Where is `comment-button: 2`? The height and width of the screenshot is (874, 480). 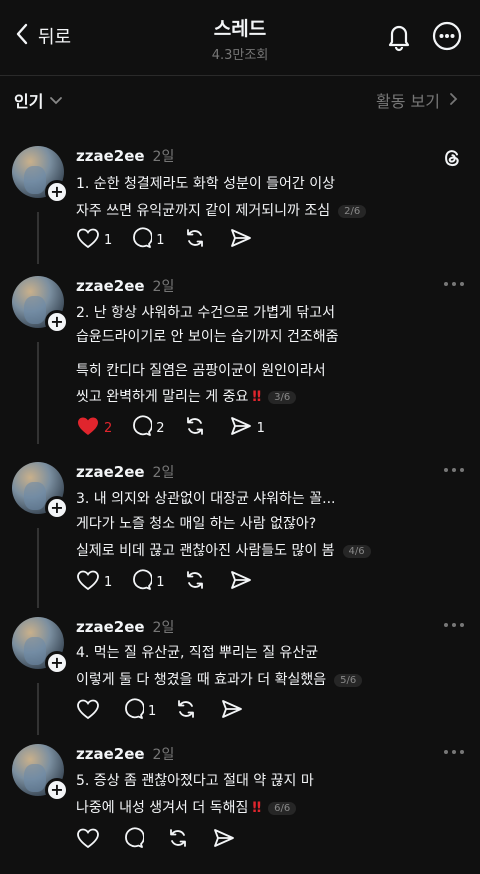 comment-button: 2 is located at coordinates (147, 428).